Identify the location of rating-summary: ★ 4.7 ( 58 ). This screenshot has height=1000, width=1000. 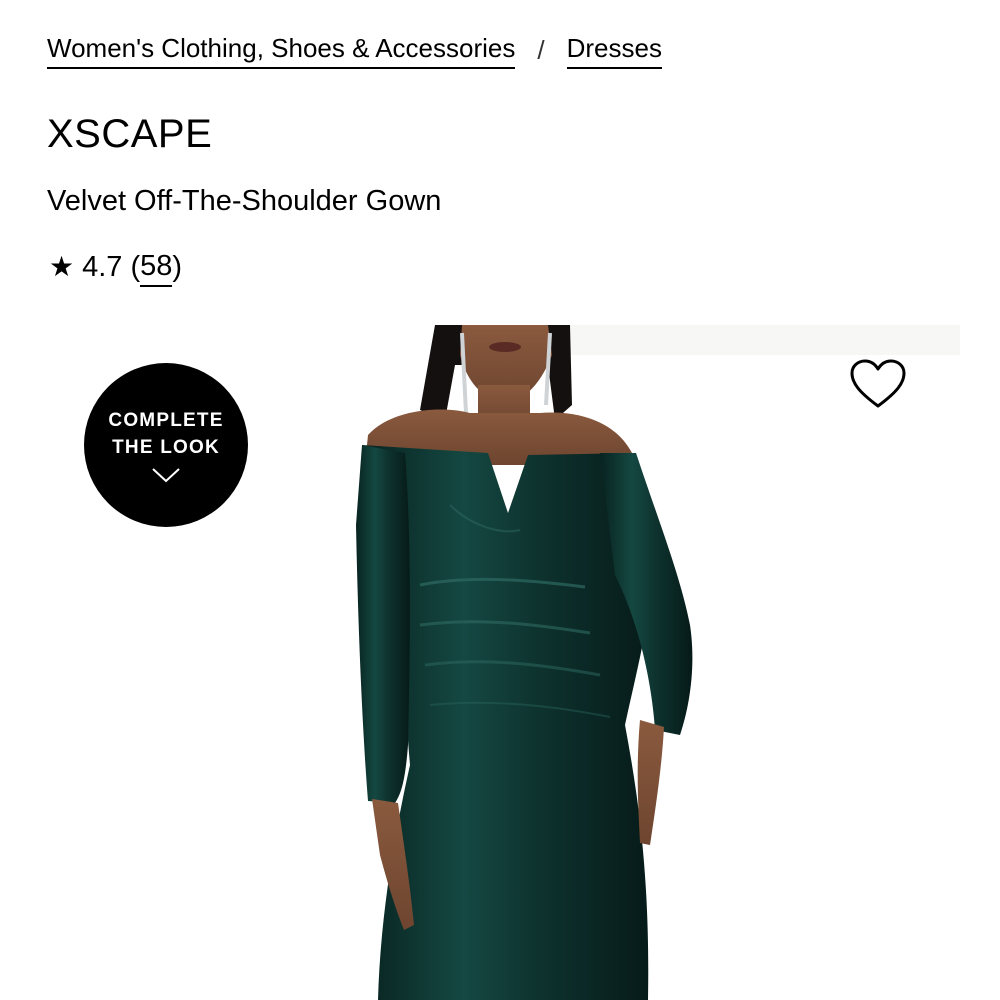
(115, 267).